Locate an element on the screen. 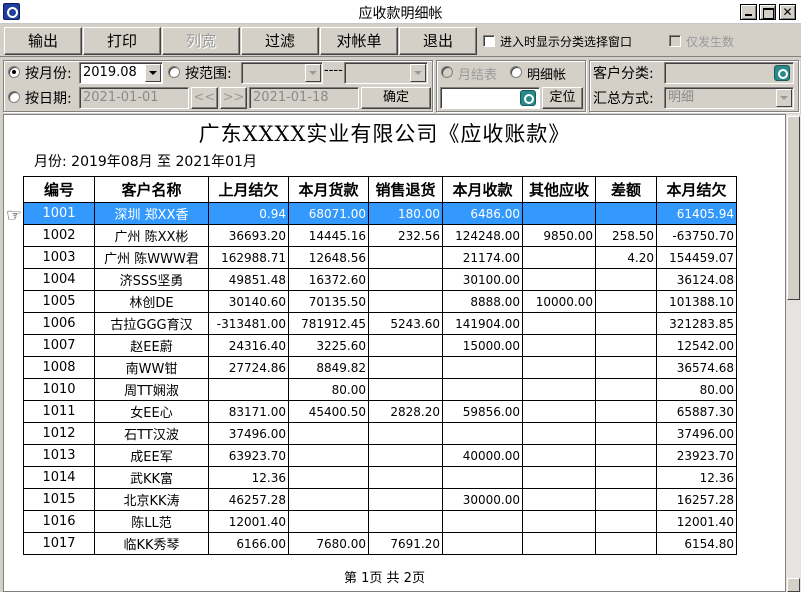 This screenshot has width=801, height=592. exit-button: 退出 is located at coordinates (438, 41).